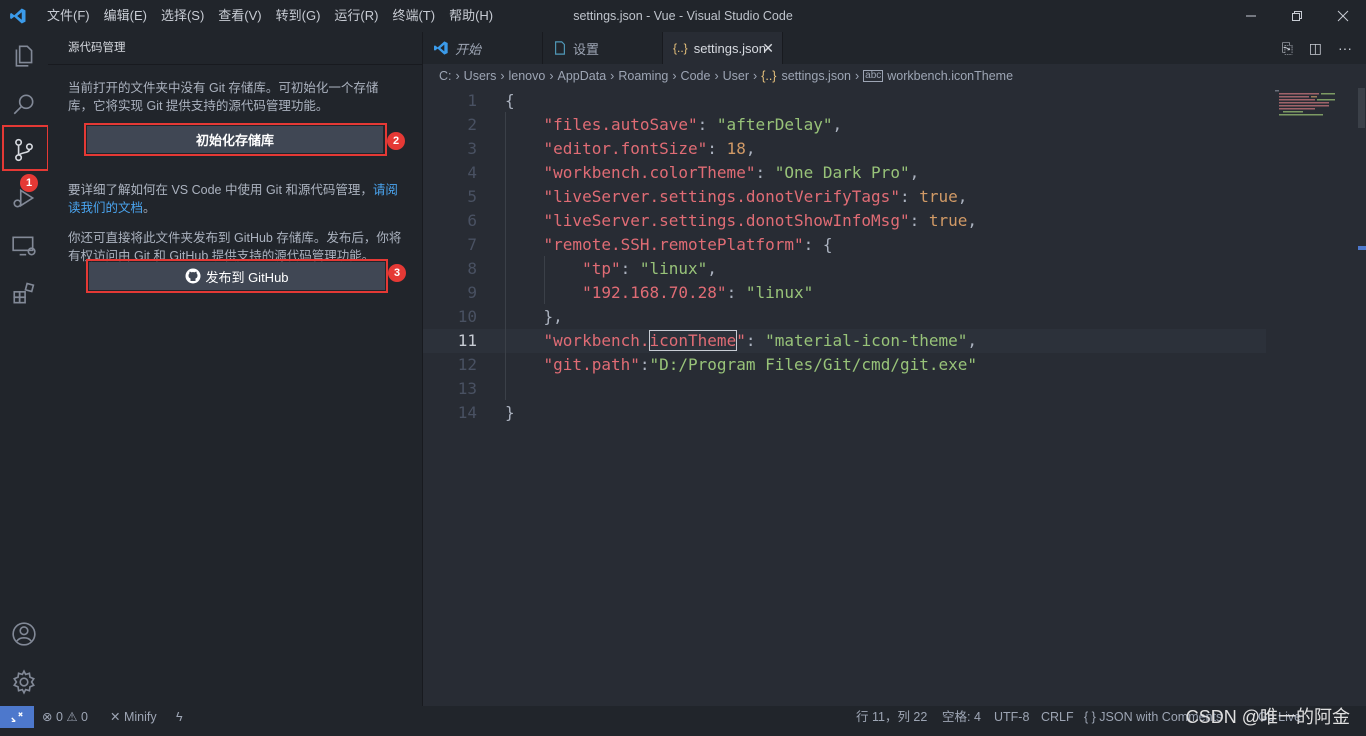 The image size is (1366, 736). What do you see at coordinates (1057, 717) in the screenshot?
I see `eol-status: CRLF` at bounding box center [1057, 717].